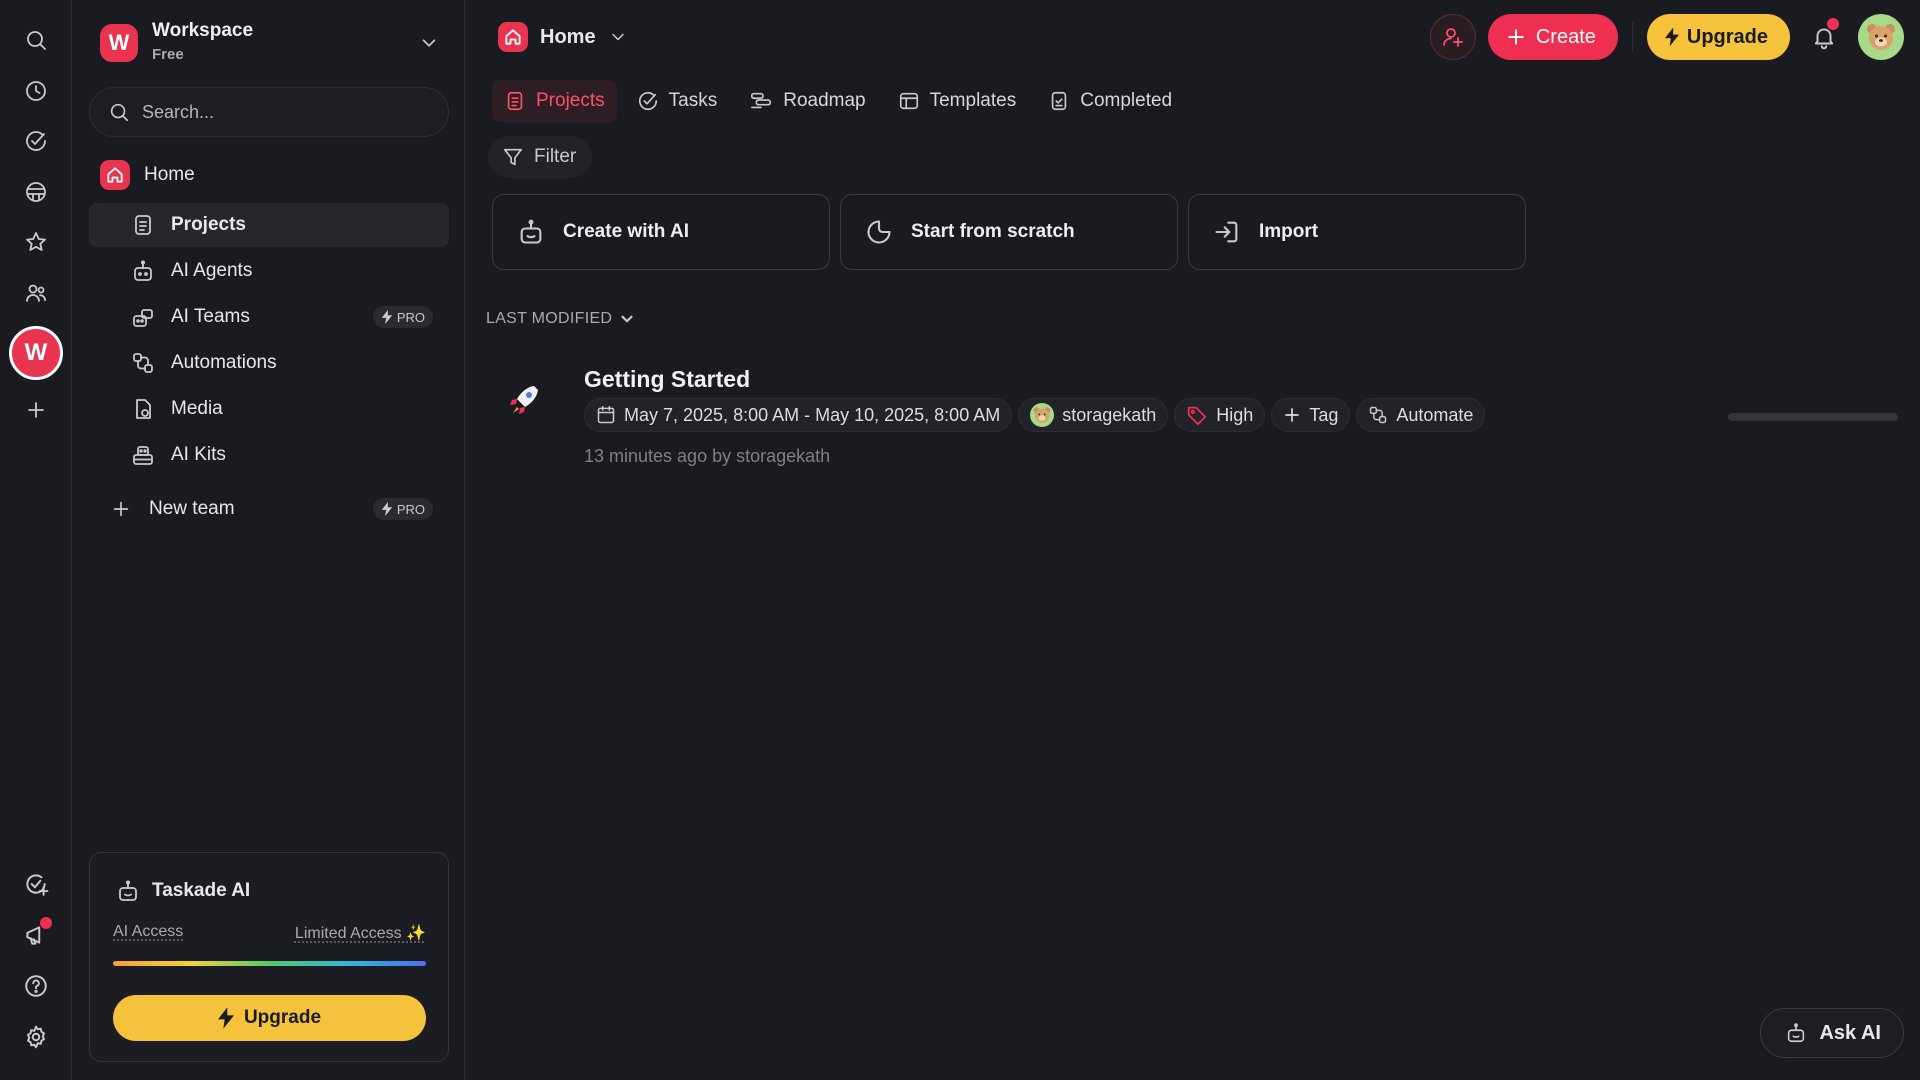  I want to click on workspace-plan: Free, so click(168, 54).